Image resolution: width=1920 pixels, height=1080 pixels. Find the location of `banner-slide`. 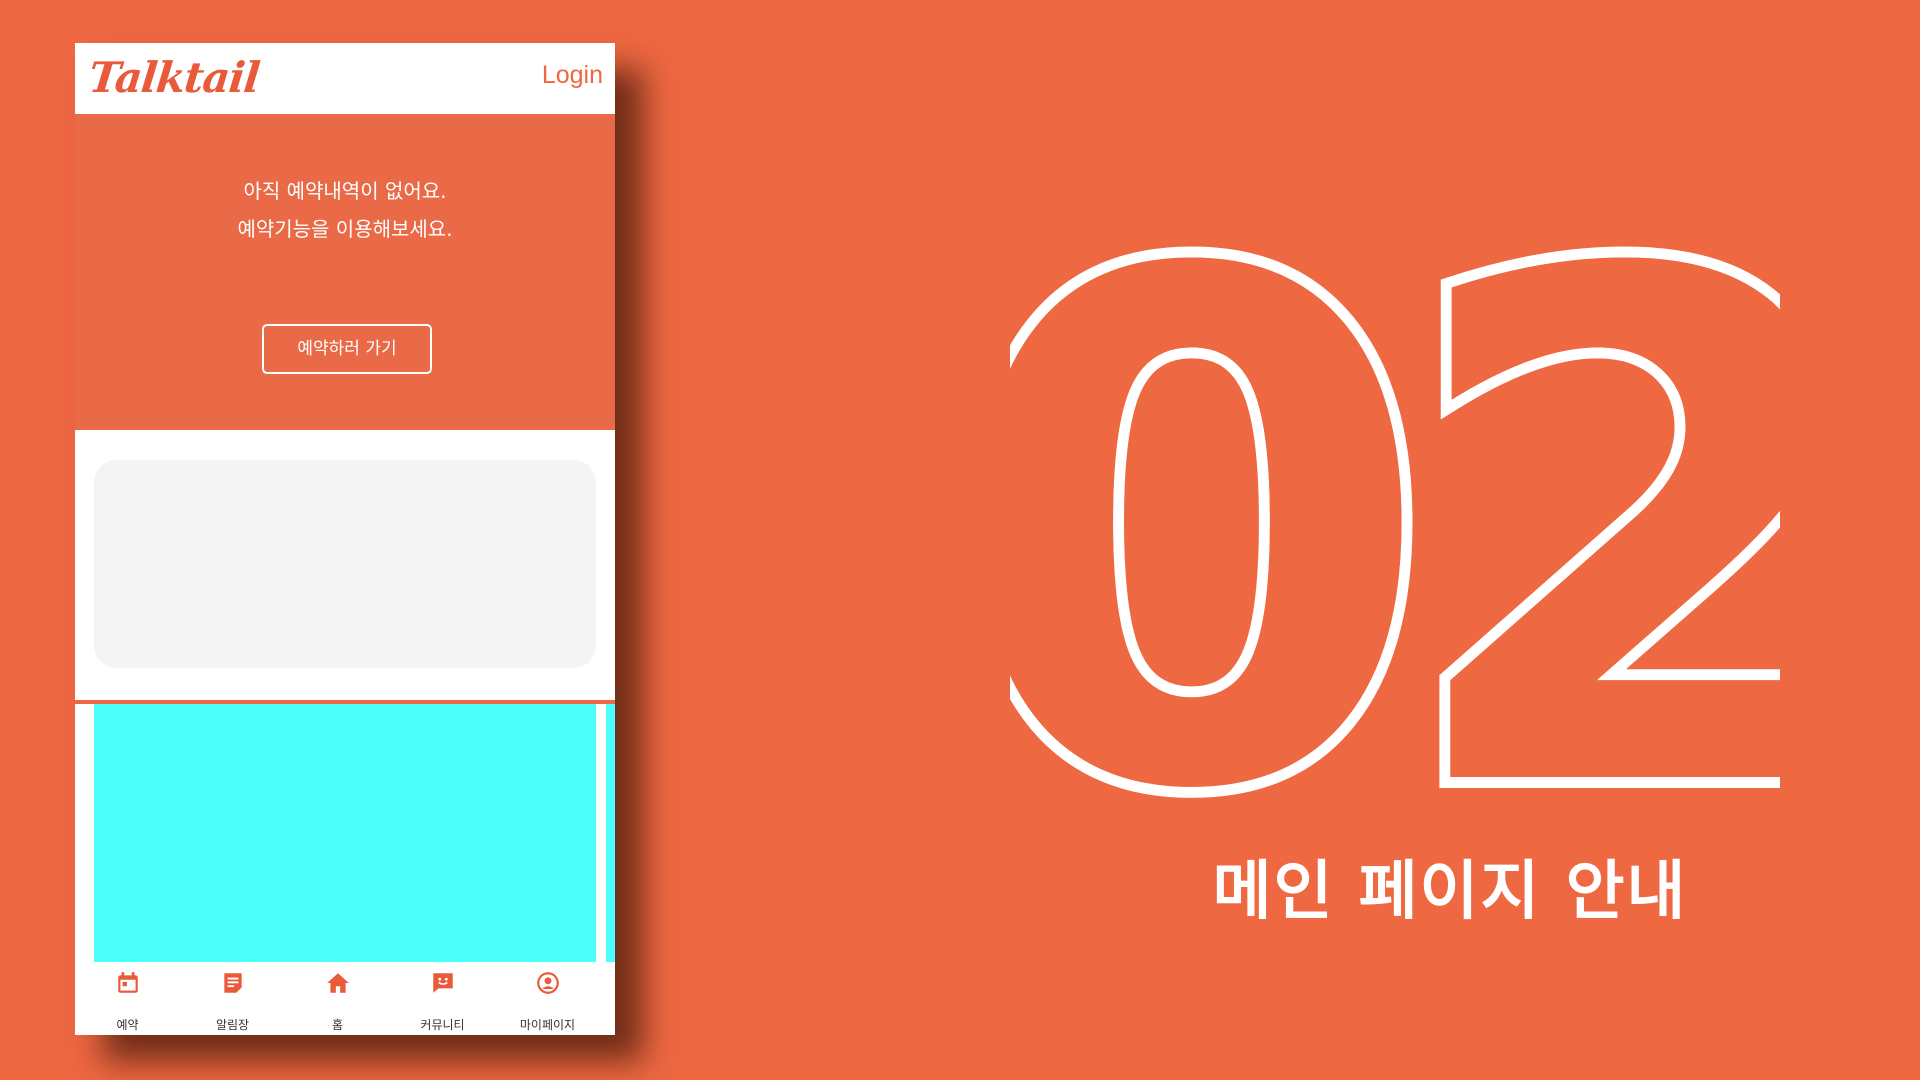

banner-slide is located at coordinates (345, 833).